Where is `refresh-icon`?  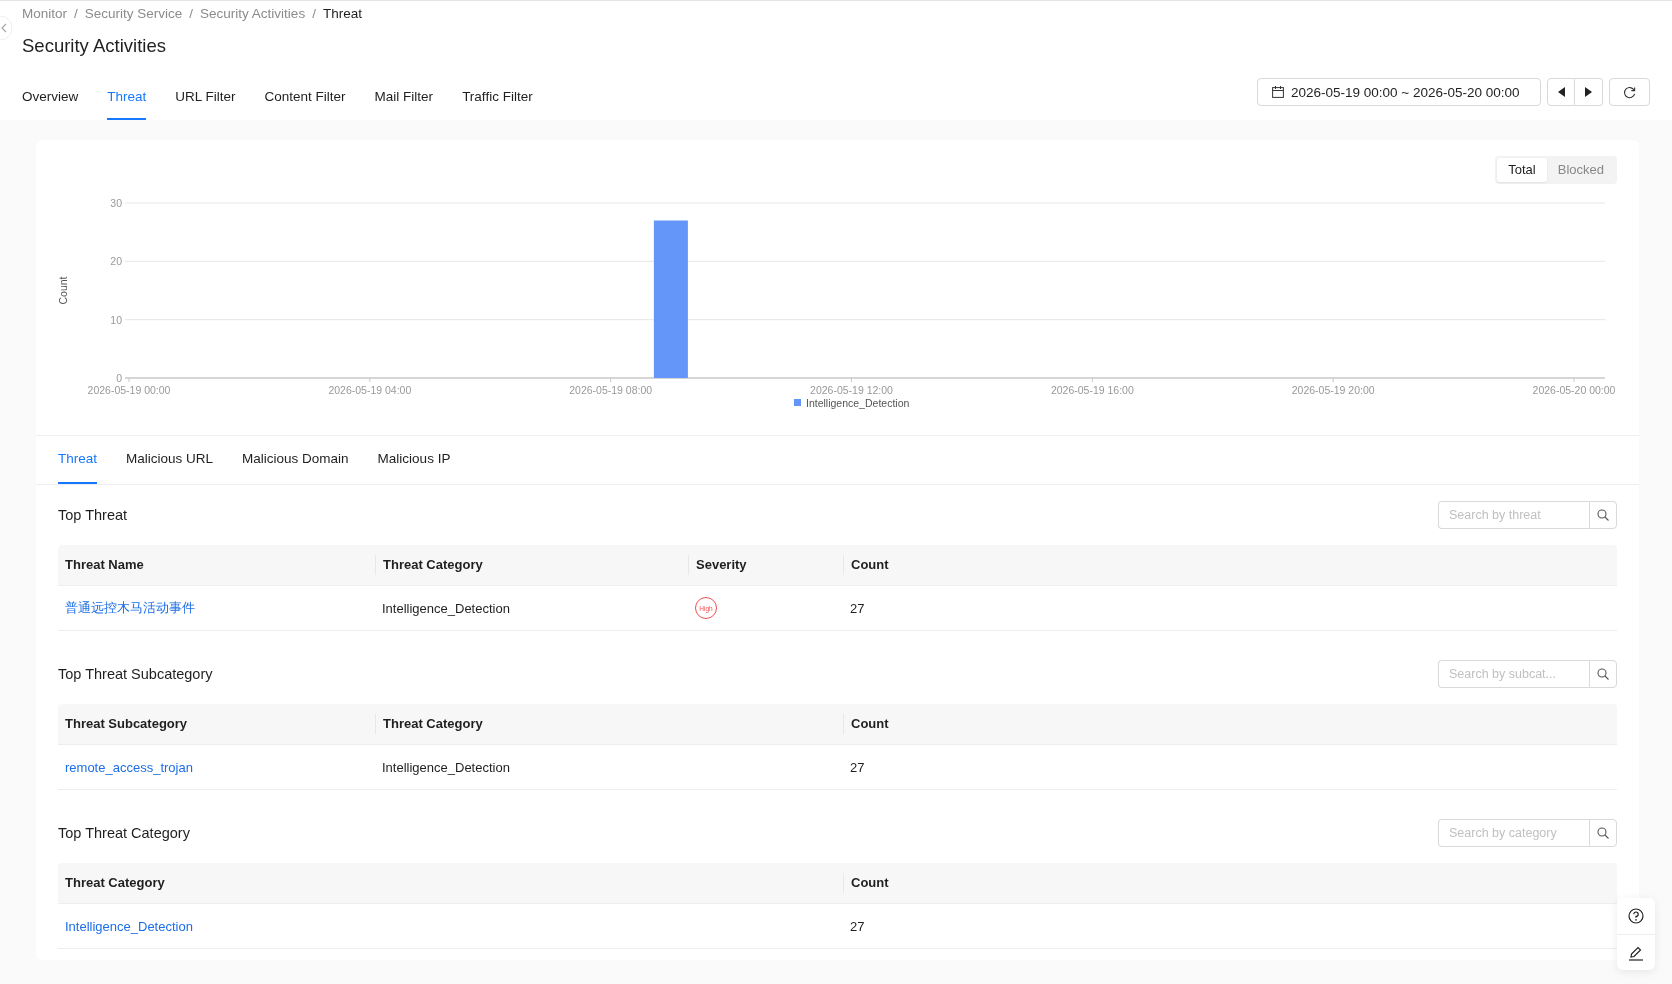
refresh-icon is located at coordinates (1629, 92).